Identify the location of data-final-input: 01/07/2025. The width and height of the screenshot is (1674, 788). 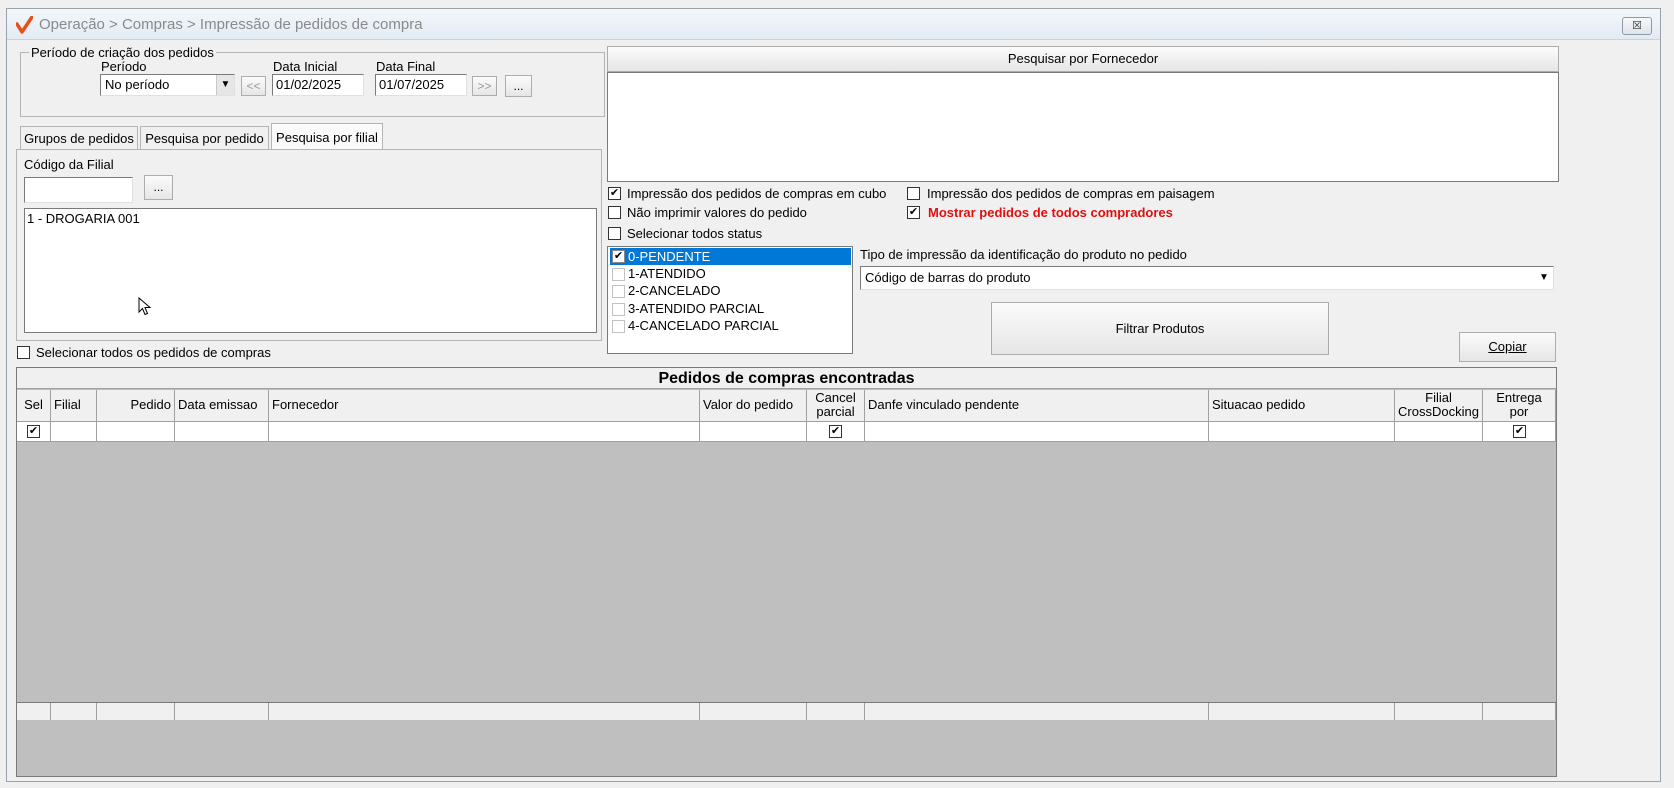
(421, 85).